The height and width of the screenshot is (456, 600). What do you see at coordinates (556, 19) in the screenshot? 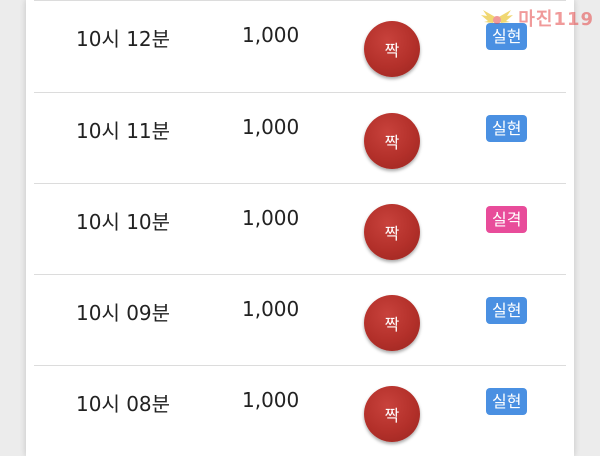
I see `watermark-text: 마진119` at bounding box center [556, 19].